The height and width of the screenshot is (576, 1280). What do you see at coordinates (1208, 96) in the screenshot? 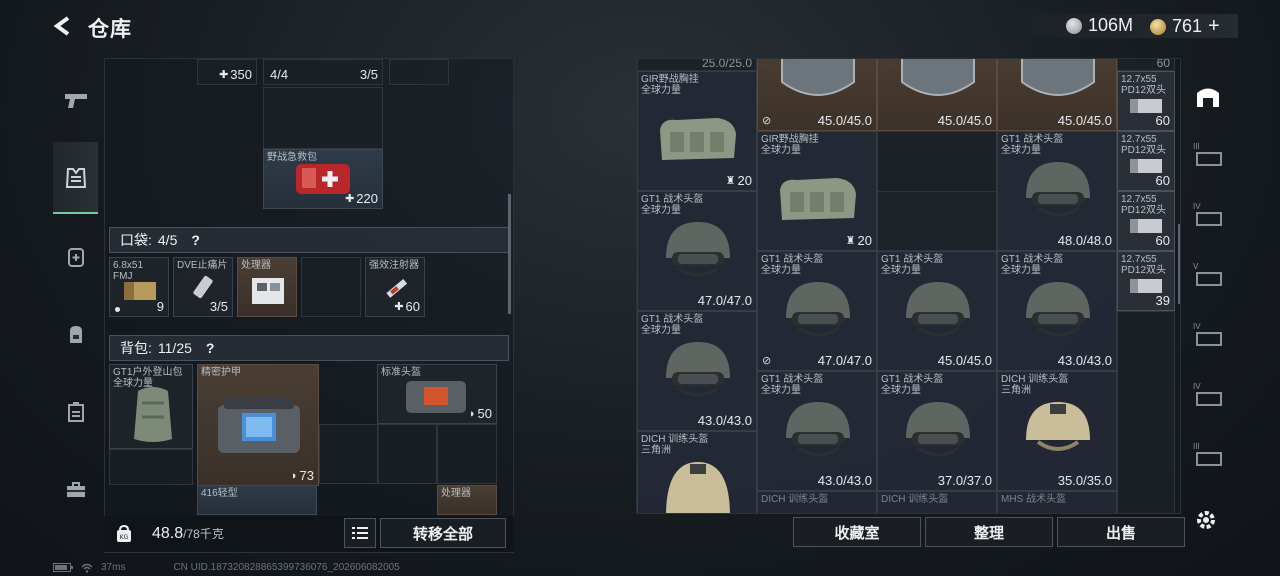
I see `tab-stash-home` at bounding box center [1208, 96].